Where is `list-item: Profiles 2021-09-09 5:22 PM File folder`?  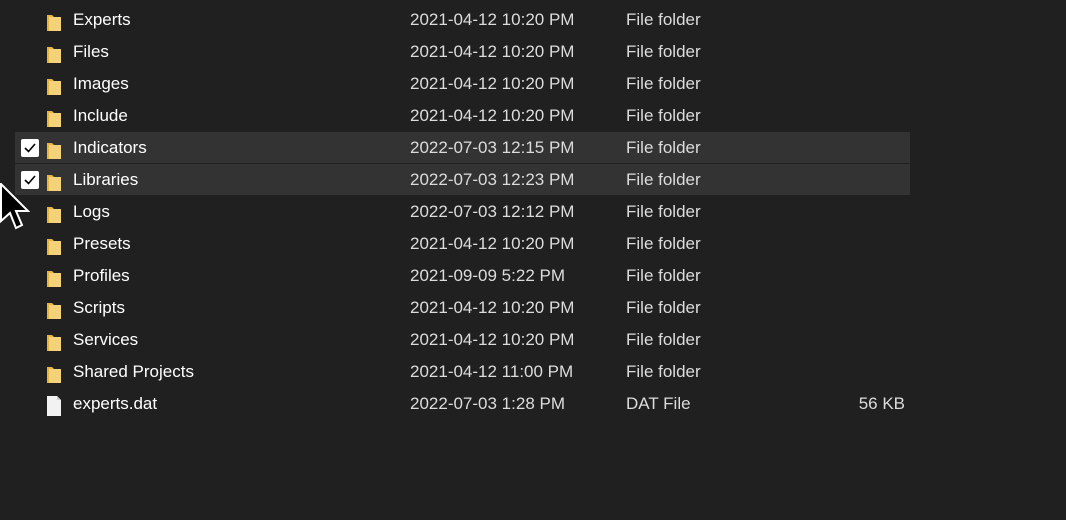
list-item: Profiles 2021-09-09 5:22 PM File folder is located at coordinates (462, 276).